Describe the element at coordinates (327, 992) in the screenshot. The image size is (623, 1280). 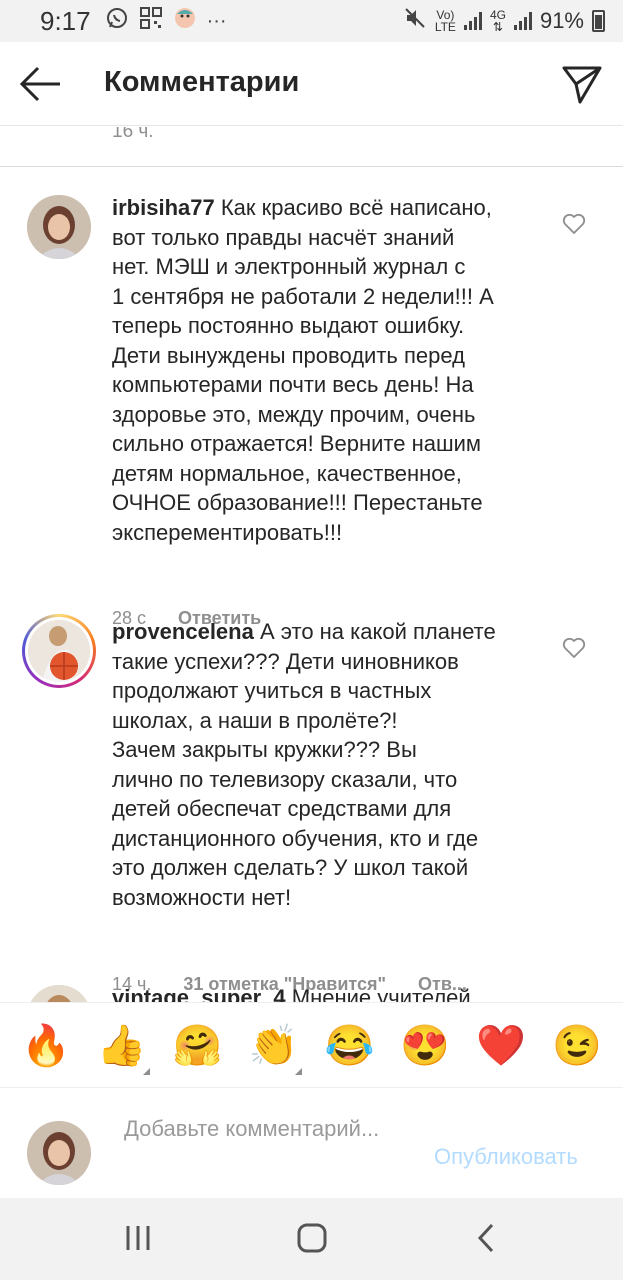
I see `comment-text: vintage_super_4 Мнение учителей .` at that location.